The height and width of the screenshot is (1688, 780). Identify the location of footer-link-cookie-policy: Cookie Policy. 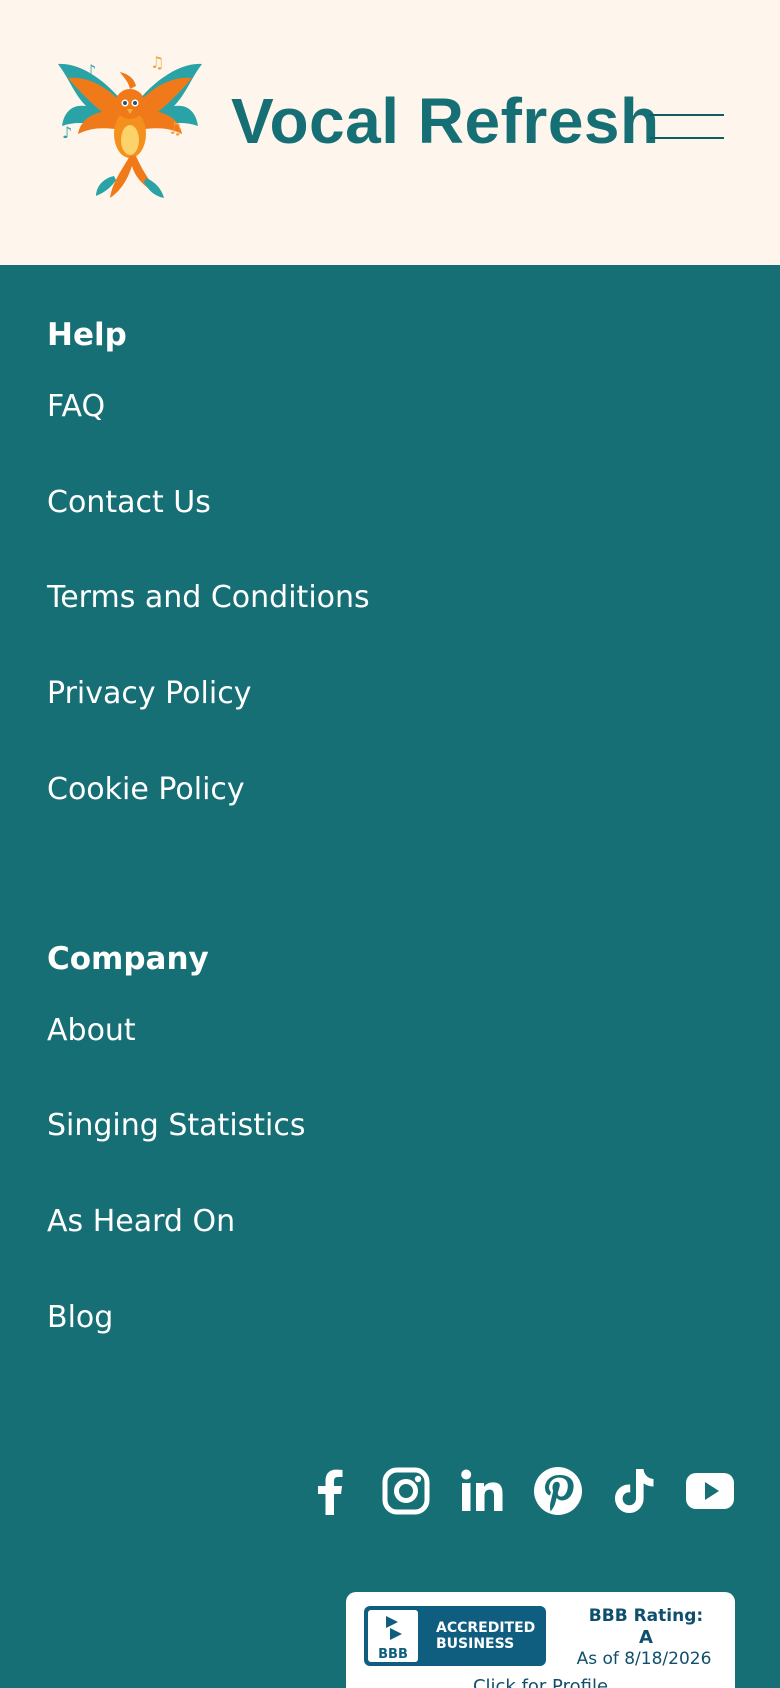
(146, 789).